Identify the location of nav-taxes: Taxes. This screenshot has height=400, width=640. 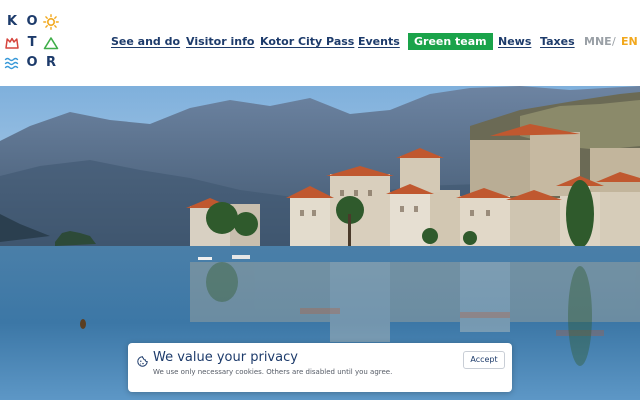
(557, 42).